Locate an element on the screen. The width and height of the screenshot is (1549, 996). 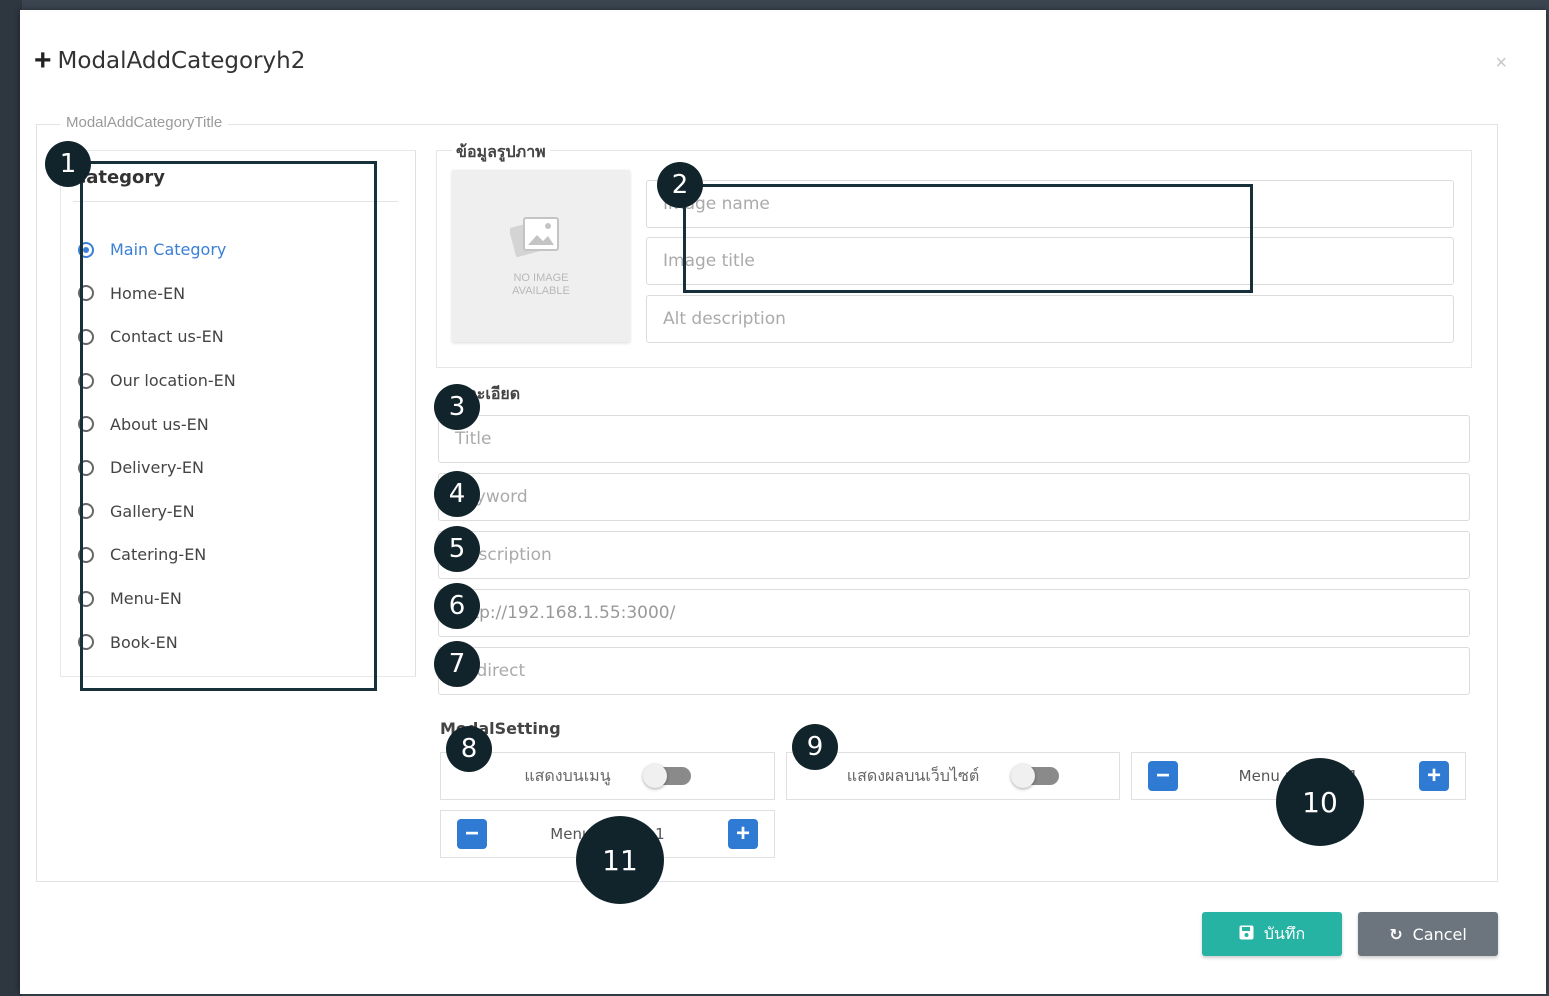
annotation-badge: 8 is located at coordinates (469, 749).